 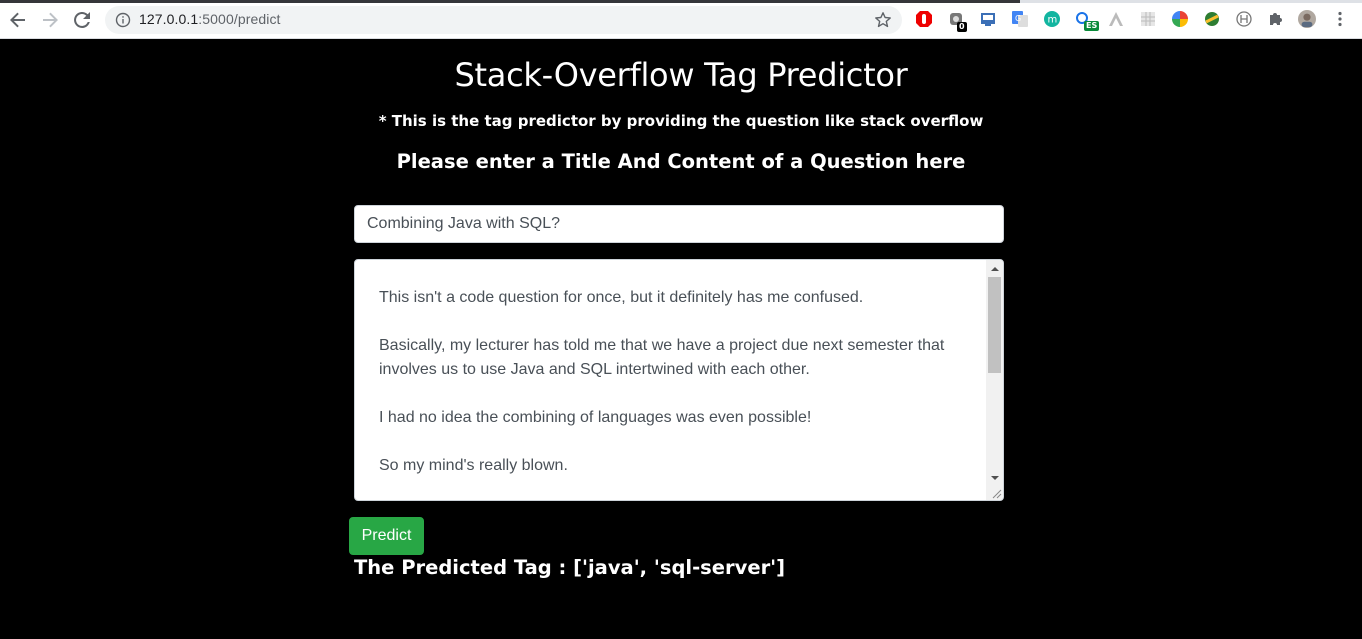 I want to click on back-button, so click(x=18, y=20).